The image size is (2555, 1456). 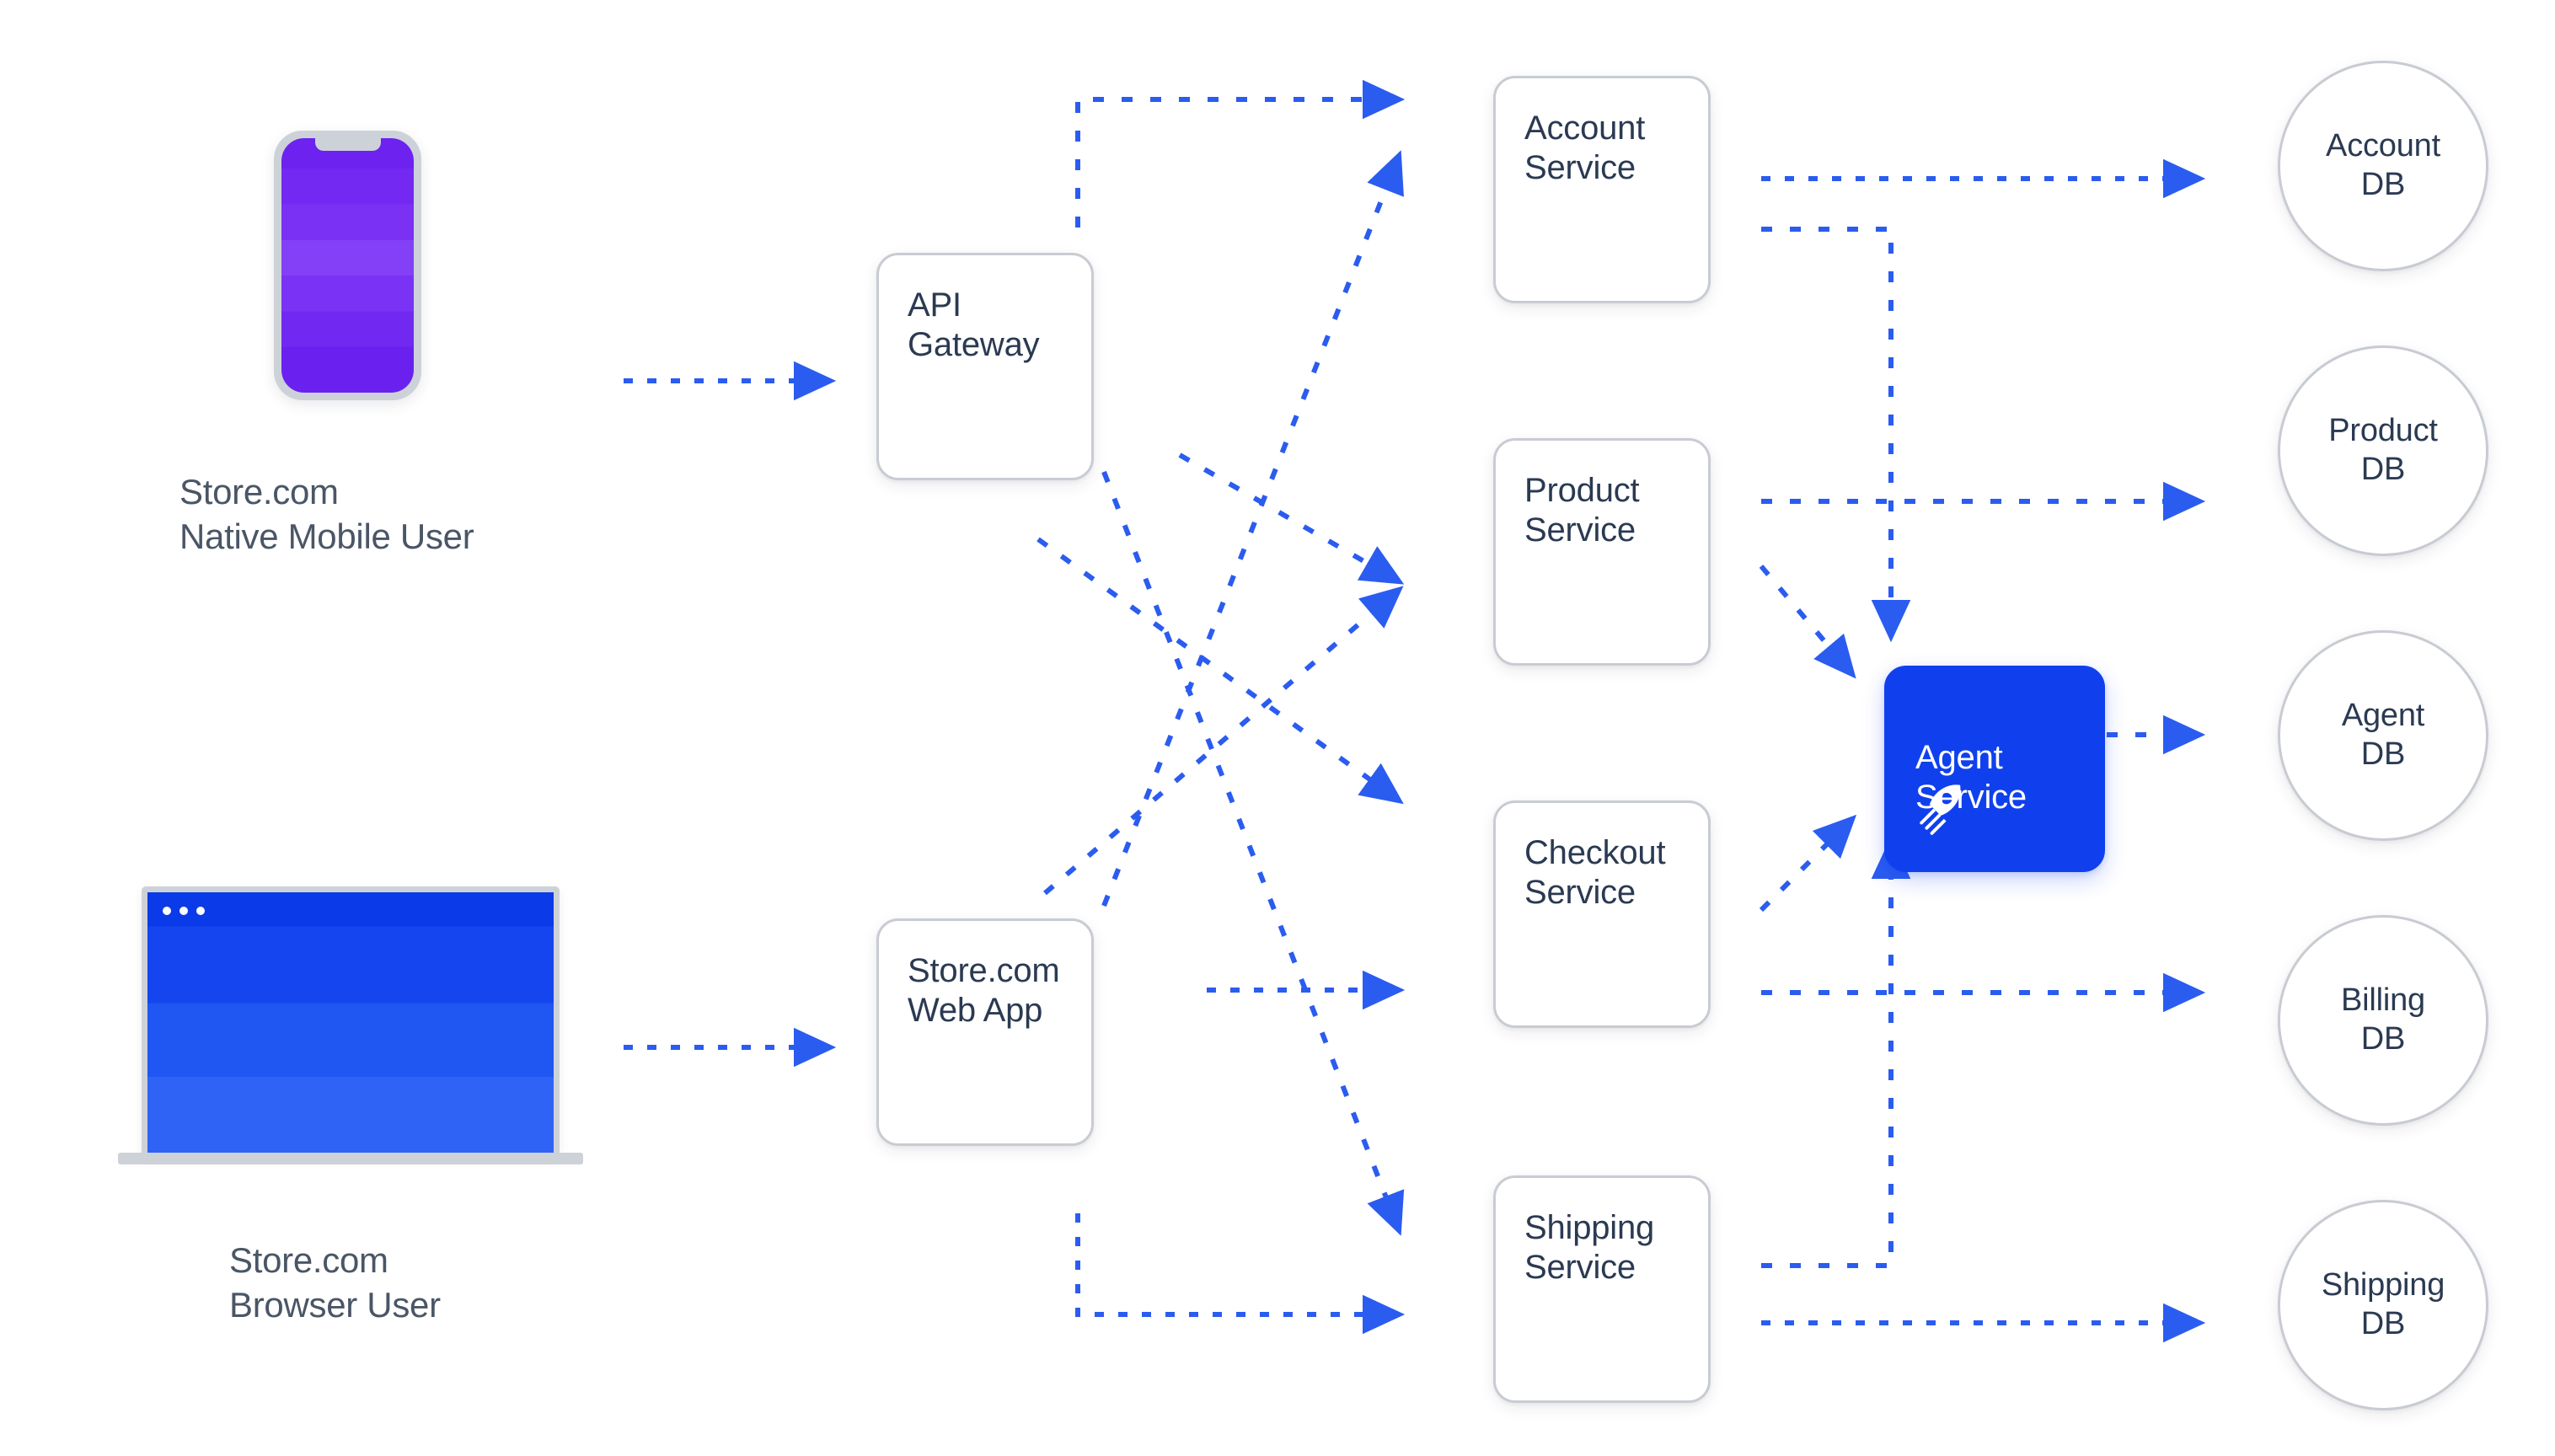 What do you see at coordinates (2383, 1305) in the screenshot?
I see `shipping-db-node: Shipping DB` at bounding box center [2383, 1305].